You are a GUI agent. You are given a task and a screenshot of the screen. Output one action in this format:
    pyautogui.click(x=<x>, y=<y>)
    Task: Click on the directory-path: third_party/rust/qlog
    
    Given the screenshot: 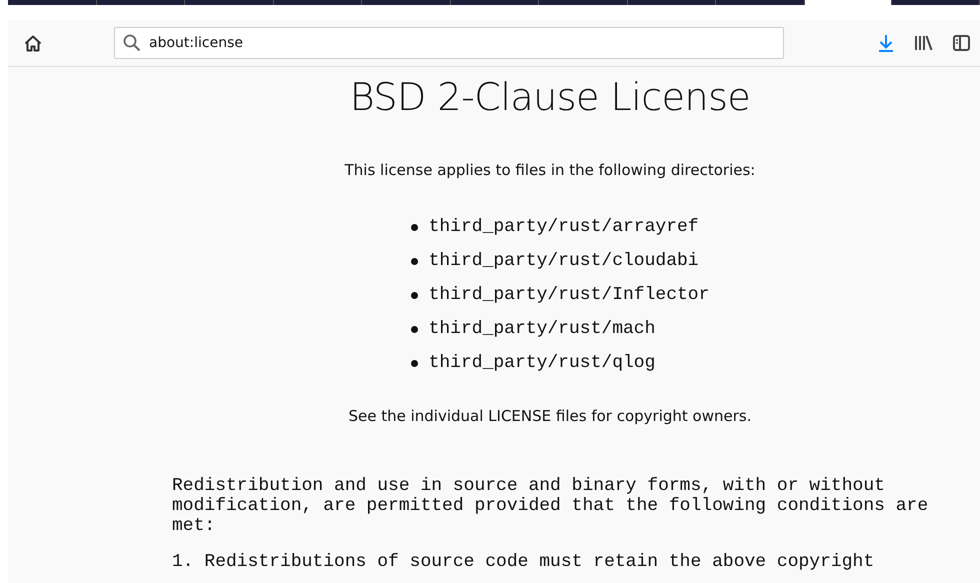 What is the action you would take?
    pyautogui.click(x=542, y=363)
    